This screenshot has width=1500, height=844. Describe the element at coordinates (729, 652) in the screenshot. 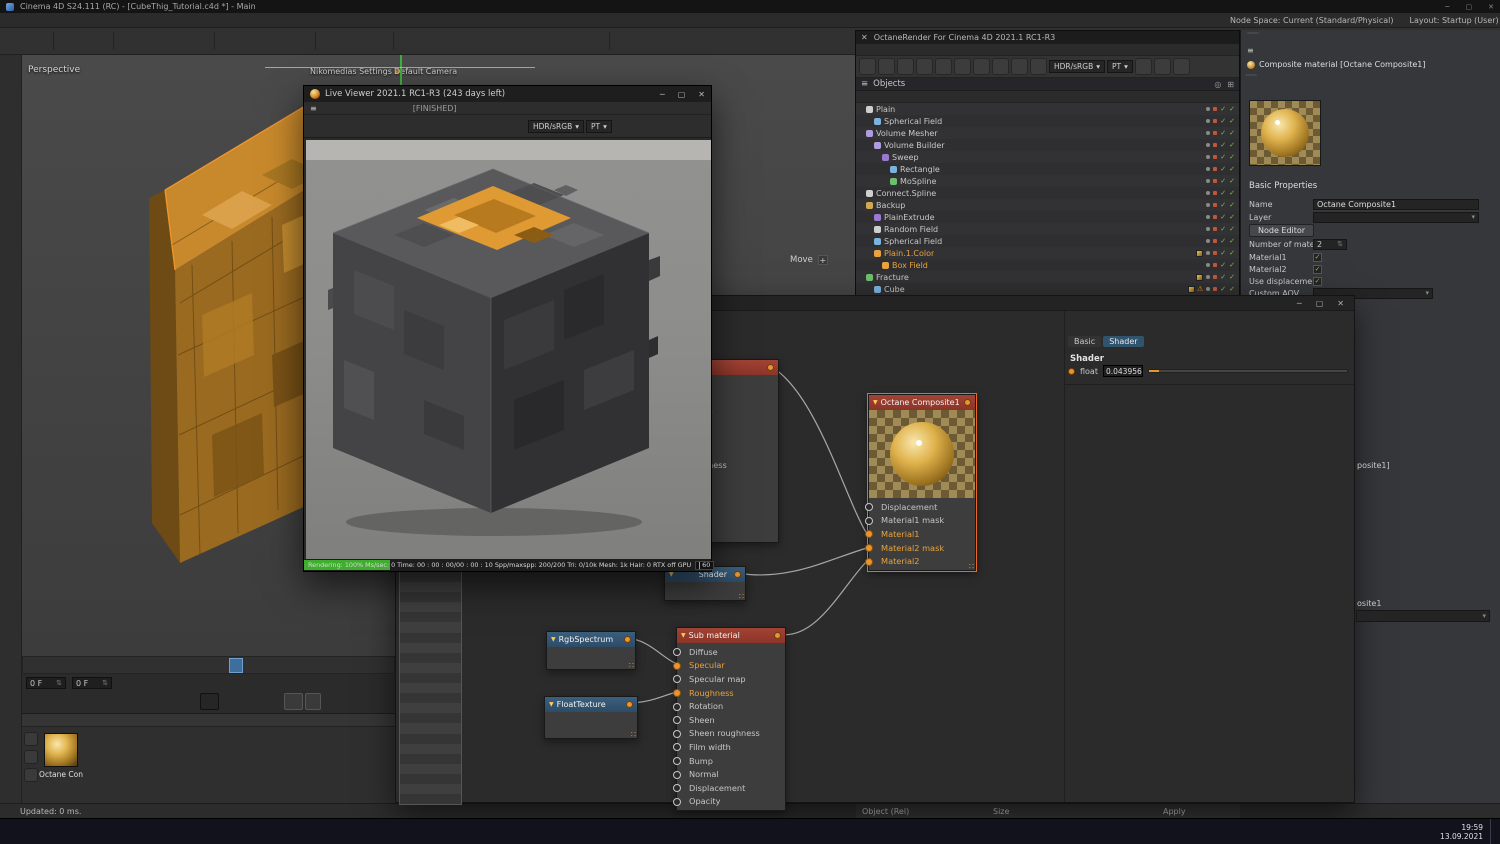

I see `input-pin-row: Diffuse` at that location.